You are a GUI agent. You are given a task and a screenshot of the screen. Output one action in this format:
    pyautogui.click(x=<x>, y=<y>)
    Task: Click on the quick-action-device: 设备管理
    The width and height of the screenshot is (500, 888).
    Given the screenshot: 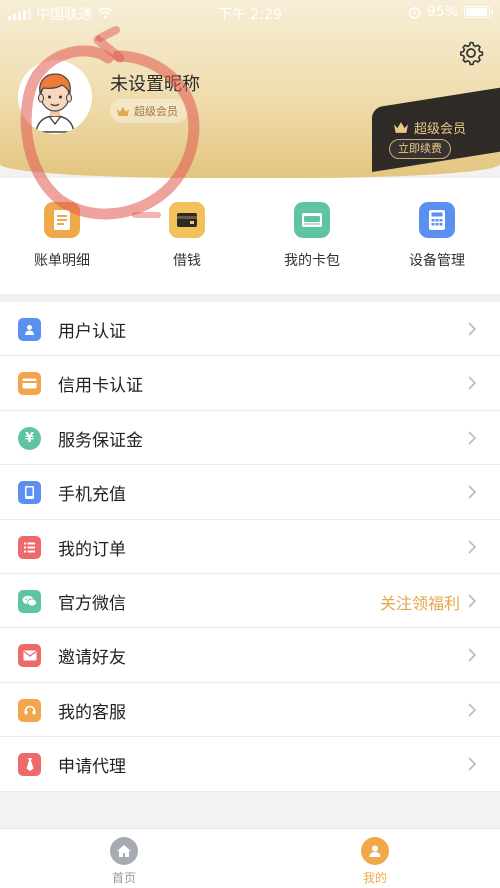 What is the action you would take?
    pyautogui.click(x=437, y=236)
    